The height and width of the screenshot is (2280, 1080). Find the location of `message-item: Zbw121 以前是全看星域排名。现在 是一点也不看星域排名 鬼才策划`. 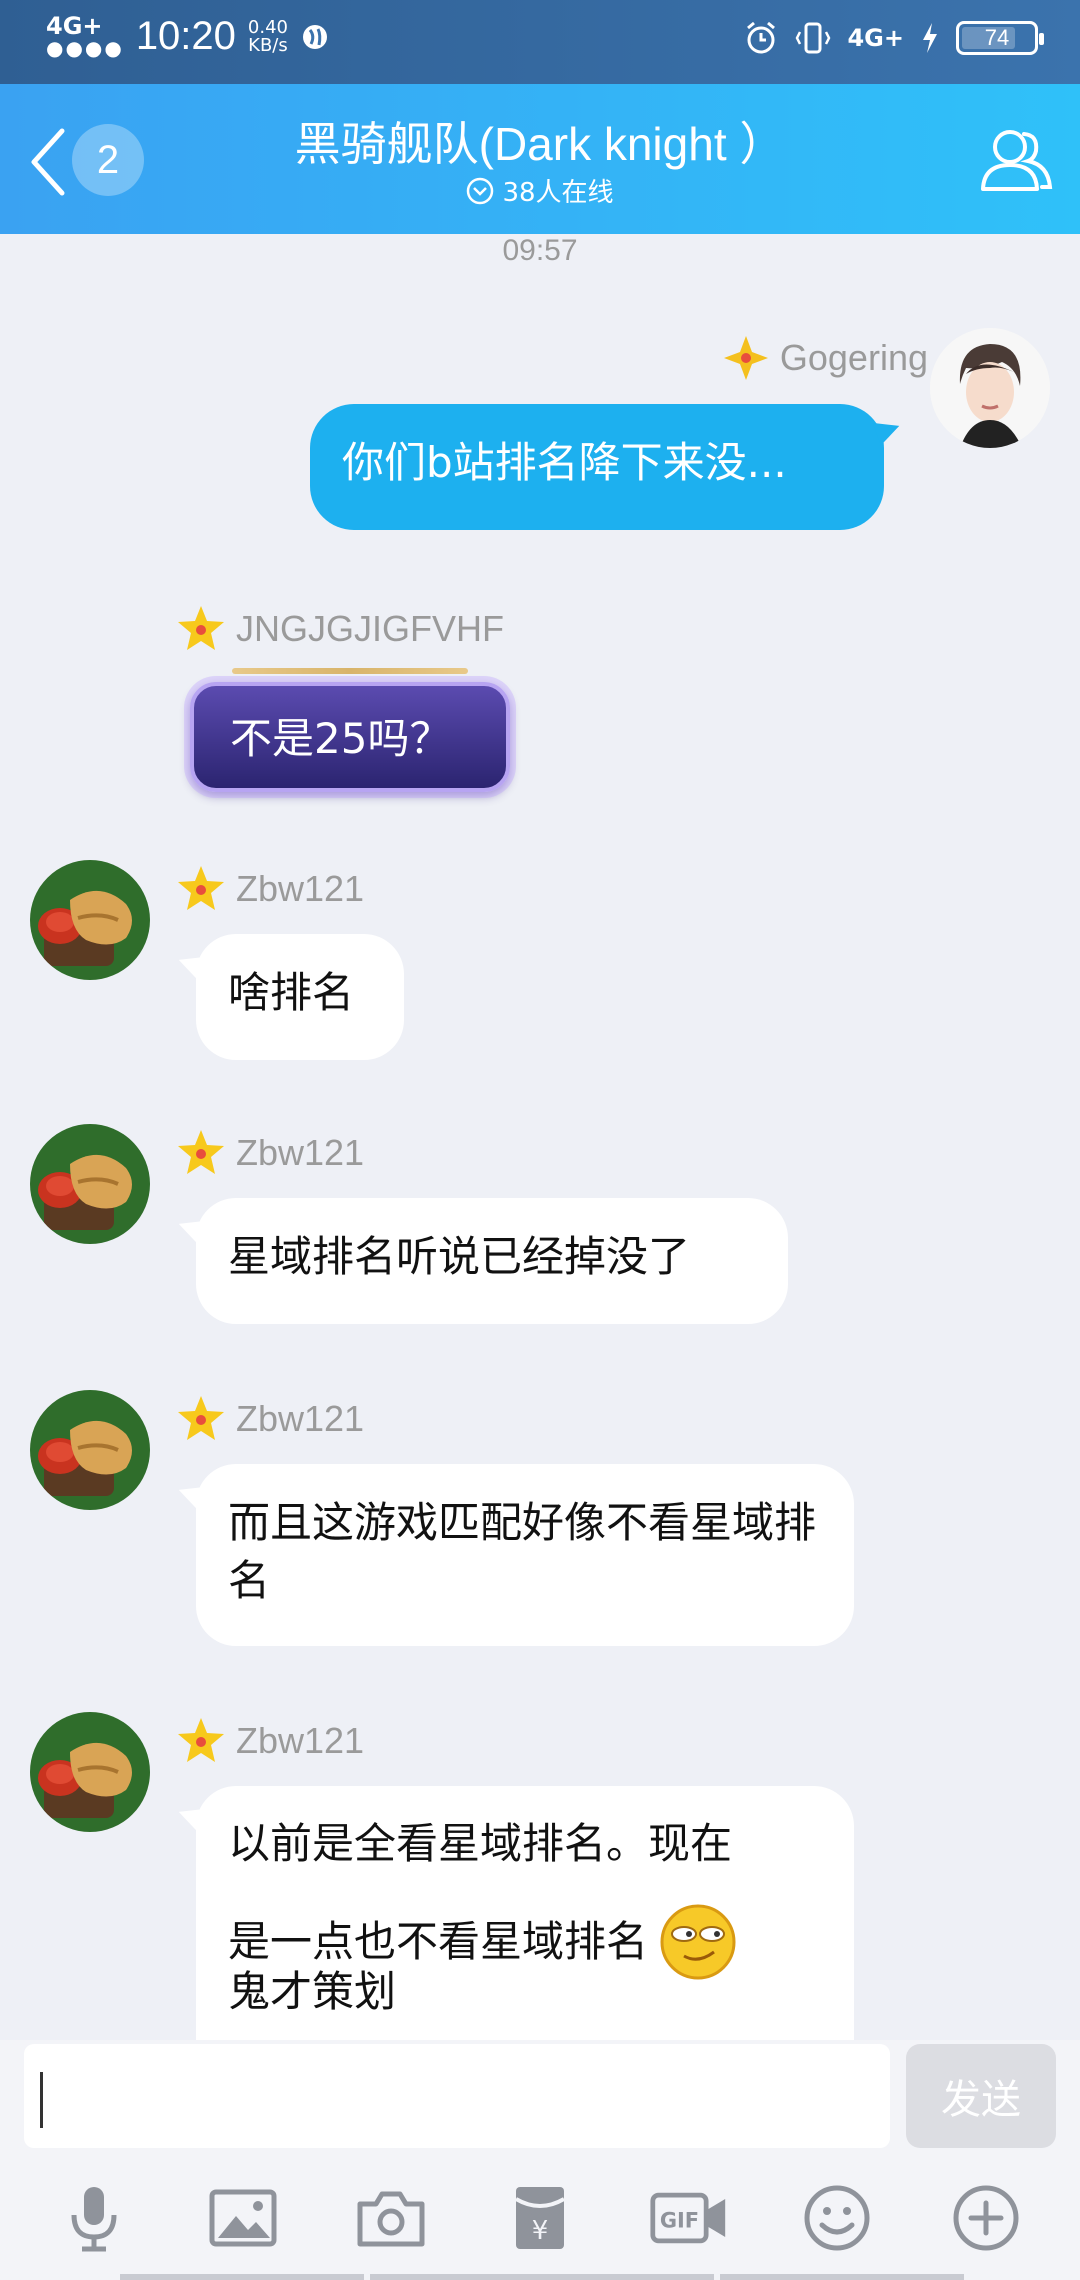

message-item: Zbw121 以前是全看星域排名。现在 是一点也不看星域排名 鬼才策划 is located at coordinates (540, 1876).